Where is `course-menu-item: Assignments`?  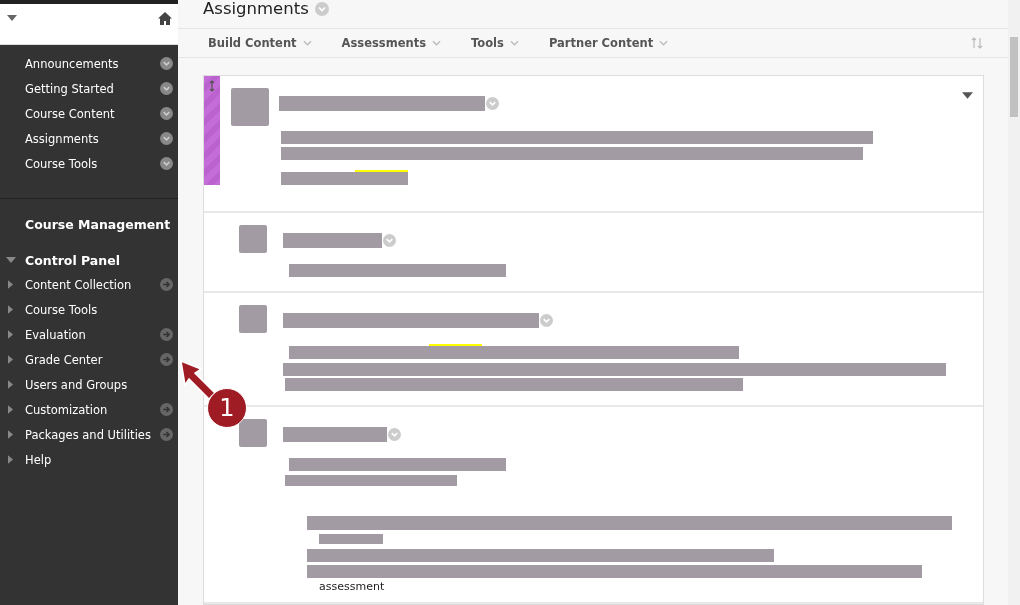
course-menu-item: Assignments is located at coordinates (92, 138).